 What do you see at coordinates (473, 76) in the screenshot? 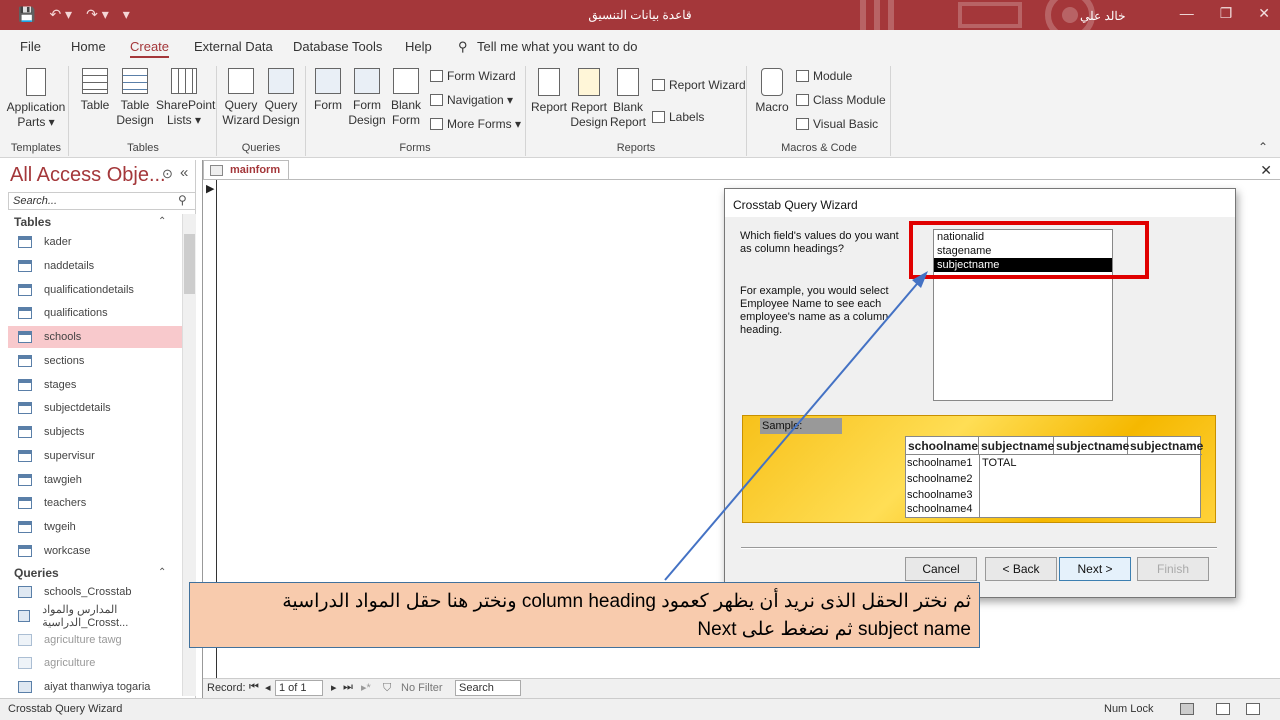
I see `form-wizard-button: Form Wizard` at bounding box center [473, 76].